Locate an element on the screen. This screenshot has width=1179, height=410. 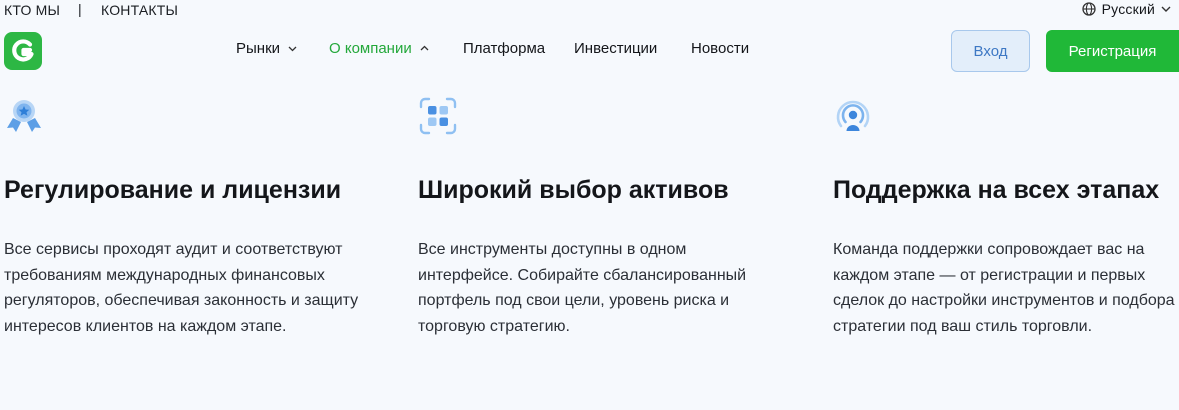
nav-item-label: Платформа is located at coordinates (504, 48).